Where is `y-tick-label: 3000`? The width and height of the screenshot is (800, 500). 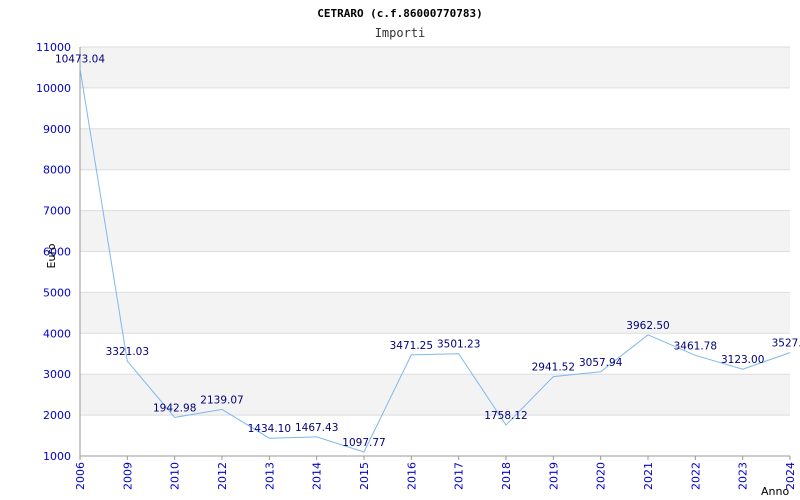 y-tick-label: 3000 is located at coordinates (57, 374).